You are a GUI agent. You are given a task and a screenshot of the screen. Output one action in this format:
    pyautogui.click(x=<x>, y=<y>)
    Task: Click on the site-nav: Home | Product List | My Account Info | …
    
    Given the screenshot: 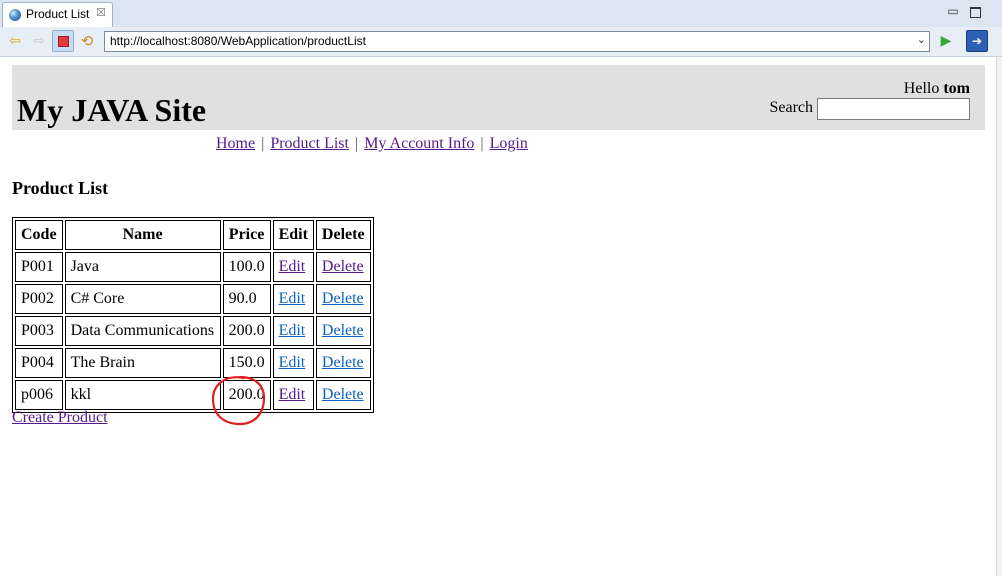 What is the action you would take?
    pyautogui.click(x=372, y=144)
    